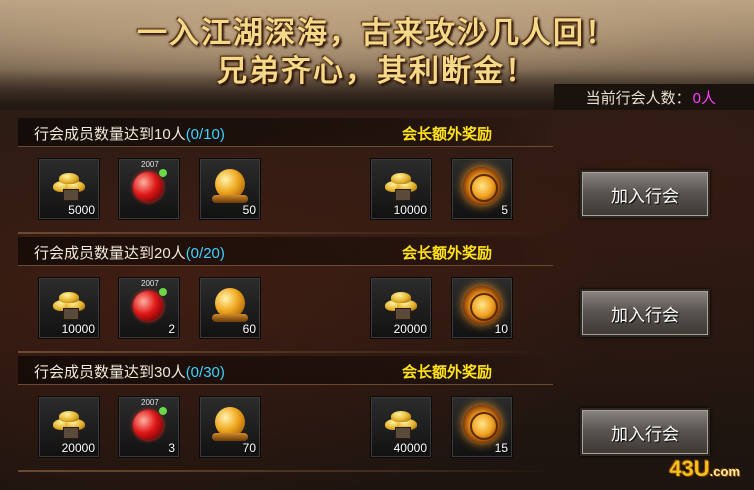 This screenshot has height=490, width=754. I want to click on tier-header: 行会成员数量达到30人(0/30) 会长额外奖励, so click(285, 370).